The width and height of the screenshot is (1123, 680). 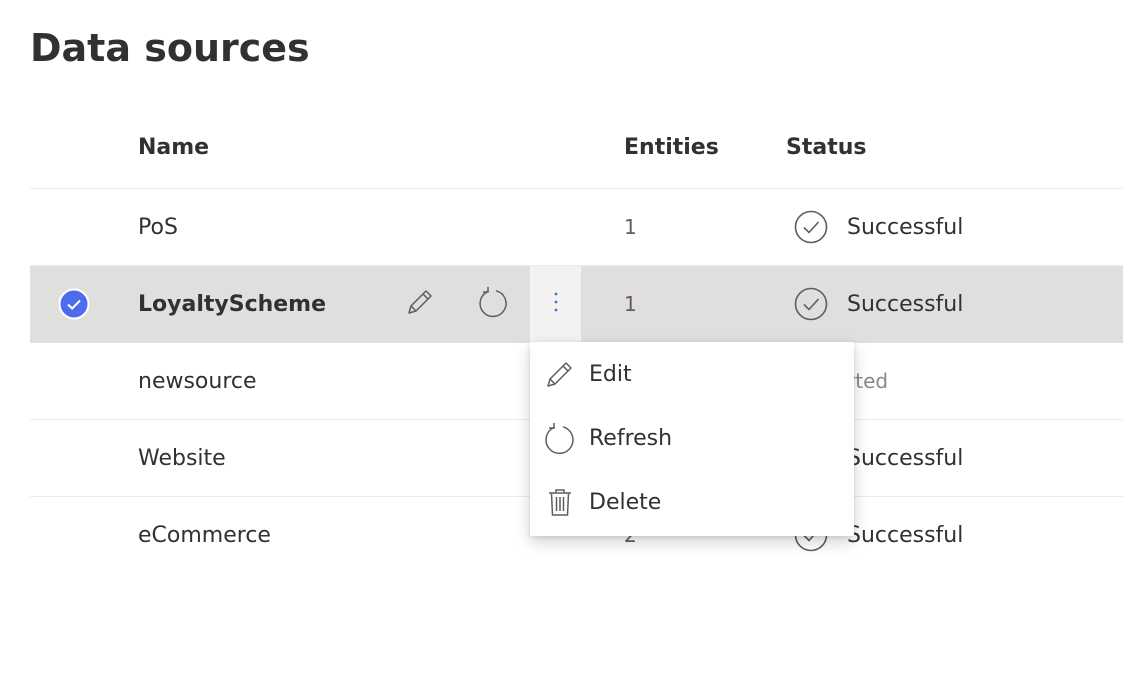 I want to click on row-more-options-button, so click(x=555, y=304).